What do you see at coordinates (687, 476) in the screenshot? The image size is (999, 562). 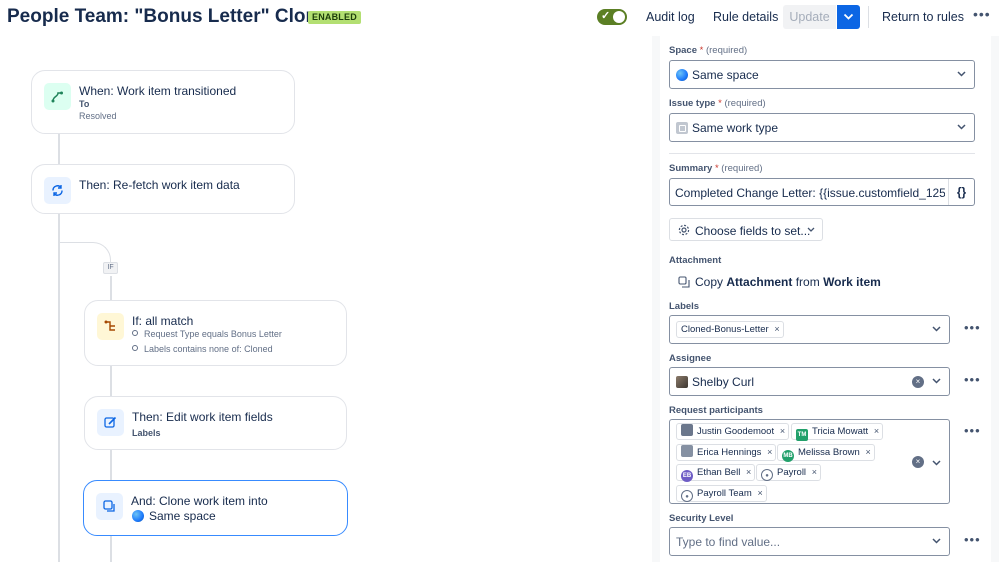 I see `avatar: EB` at bounding box center [687, 476].